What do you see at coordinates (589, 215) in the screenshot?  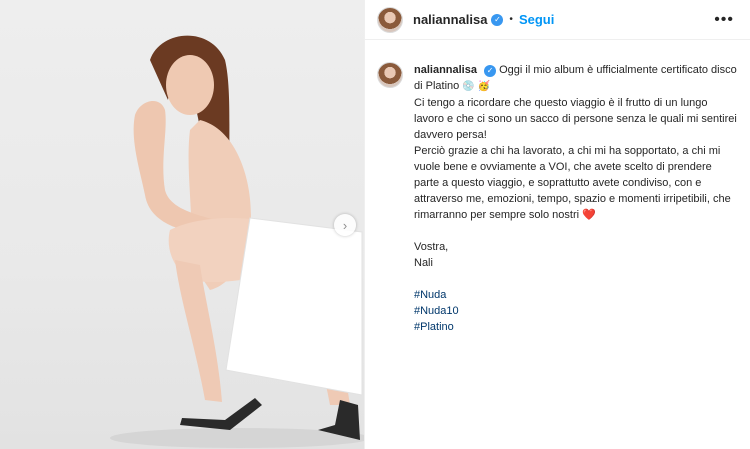 I see `heart-emoji-icon: ❤️` at bounding box center [589, 215].